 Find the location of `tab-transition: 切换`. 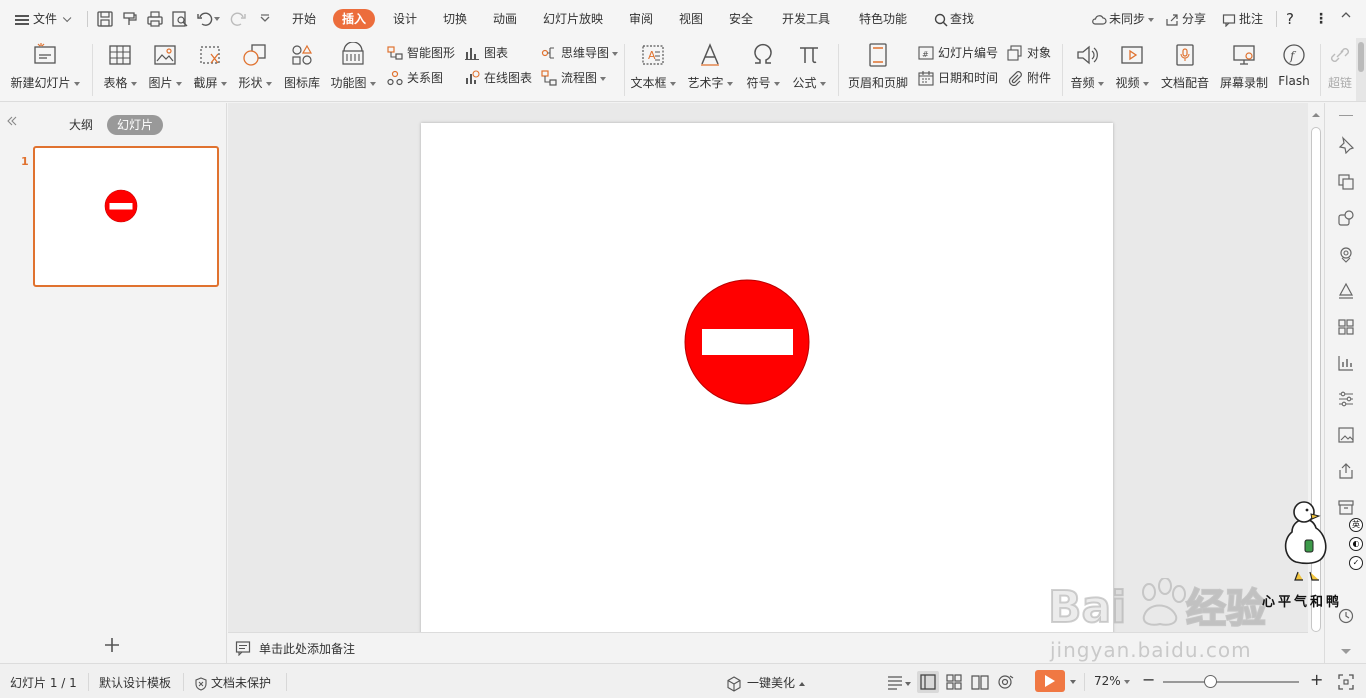

tab-transition: 切换 is located at coordinates (455, 19).